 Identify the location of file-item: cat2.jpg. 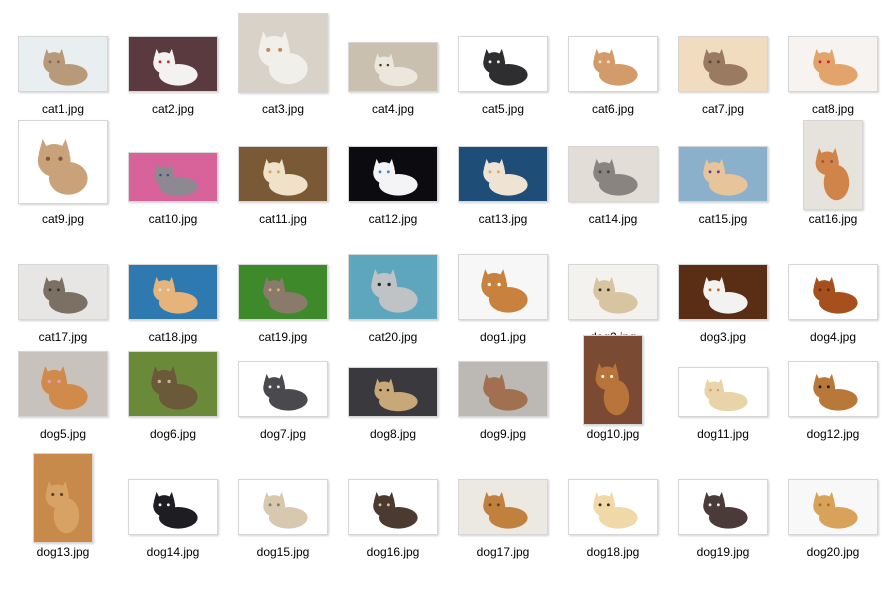
(173, 66).